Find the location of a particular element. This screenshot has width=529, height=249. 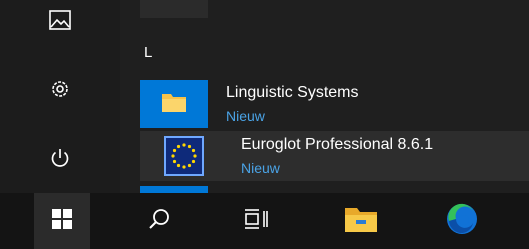

file-explorer-icon is located at coordinates (361, 221).